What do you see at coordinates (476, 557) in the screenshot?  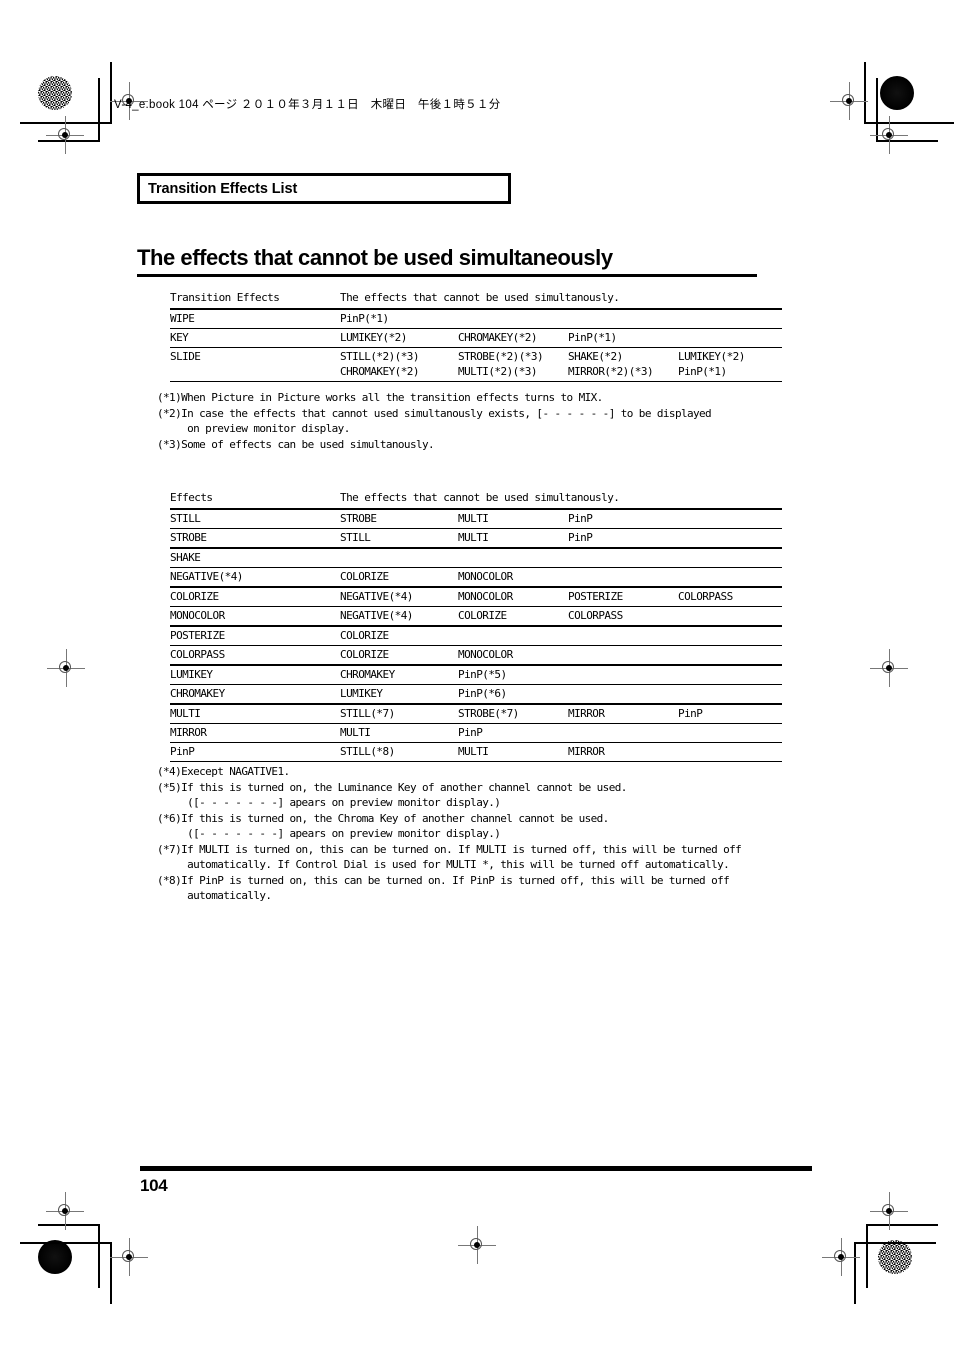 I see `table-row: SHAKE` at bounding box center [476, 557].